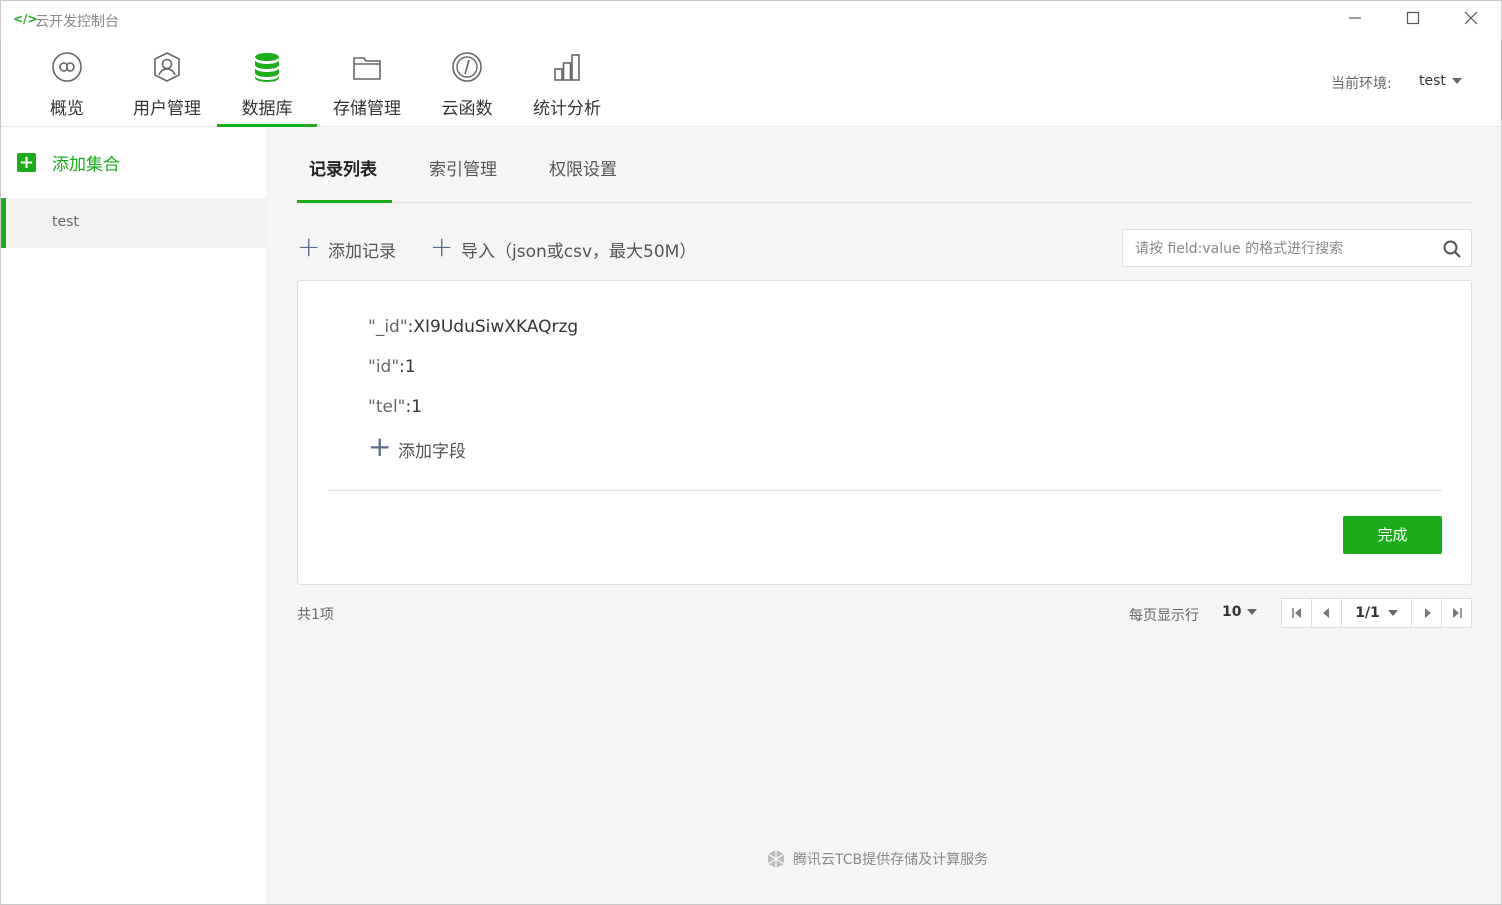  I want to click on nav-item-statistics: 统计分析, so click(567, 83).